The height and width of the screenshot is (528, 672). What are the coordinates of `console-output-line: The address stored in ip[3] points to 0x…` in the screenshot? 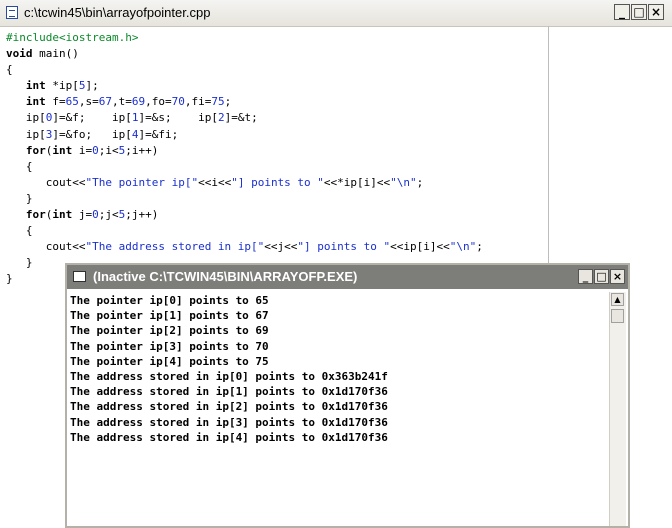 It's located at (229, 422).